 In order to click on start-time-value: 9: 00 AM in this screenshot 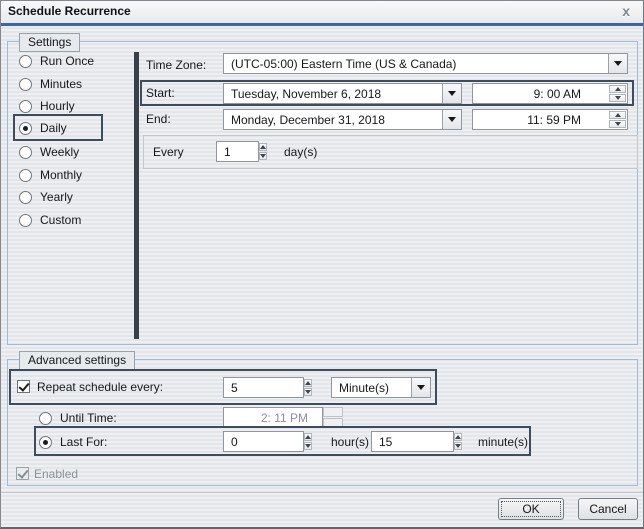, I will do `click(557, 93)`.